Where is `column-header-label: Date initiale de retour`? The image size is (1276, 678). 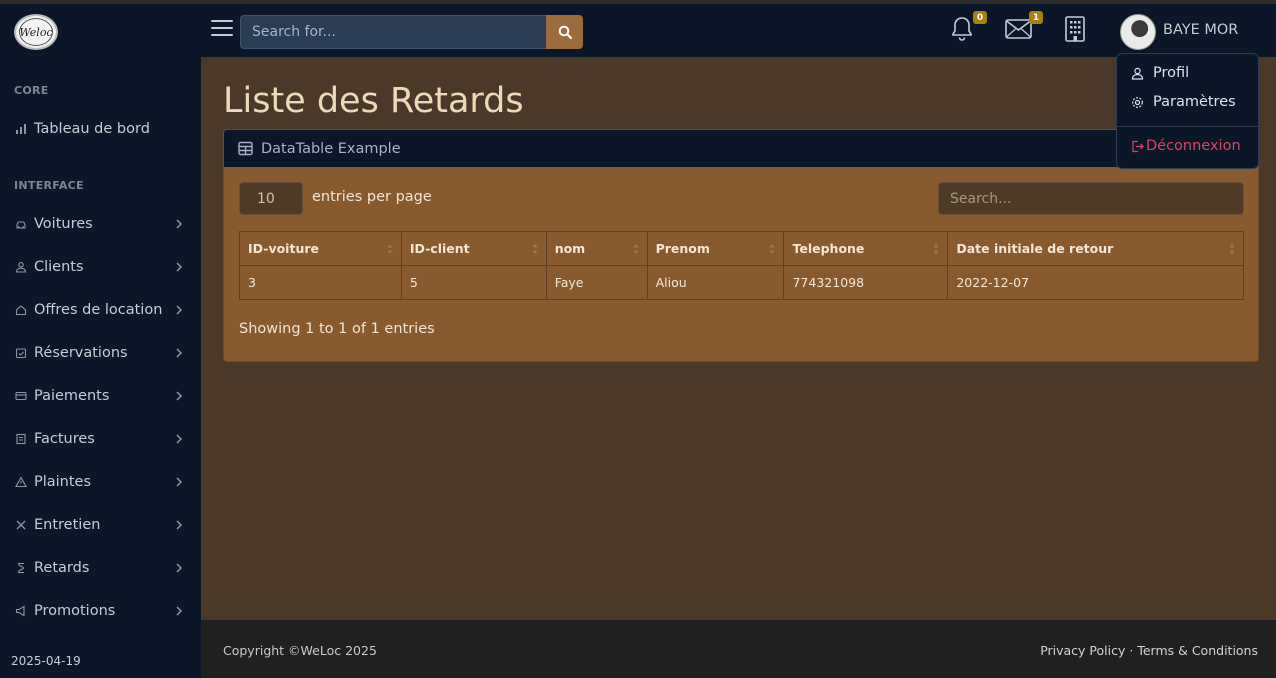 column-header-label: Date initiale de retour is located at coordinates (1035, 248).